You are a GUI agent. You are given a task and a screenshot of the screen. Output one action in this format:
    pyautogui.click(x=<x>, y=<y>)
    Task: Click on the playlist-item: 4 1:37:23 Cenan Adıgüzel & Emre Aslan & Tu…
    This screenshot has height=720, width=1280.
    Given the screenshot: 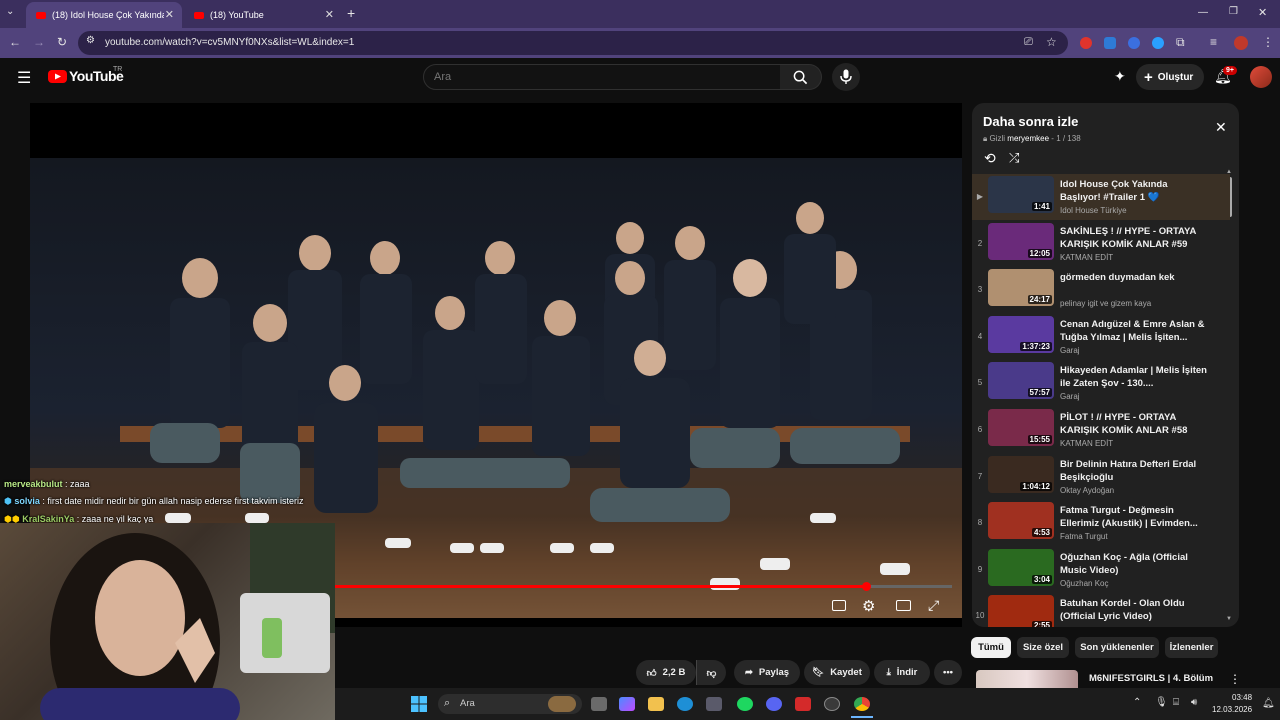 What is the action you would take?
    pyautogui.click(x=1101, y=337)
    